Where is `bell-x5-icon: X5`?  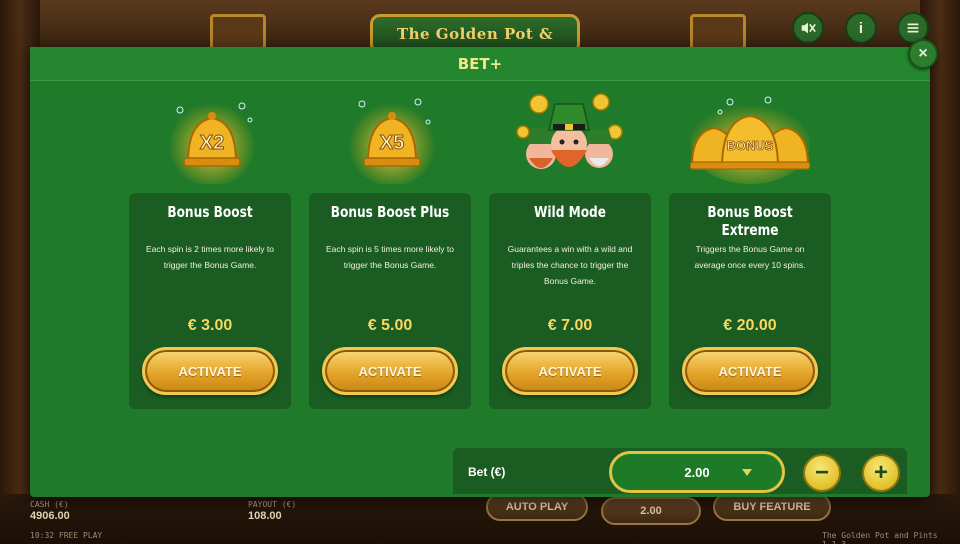 bell-x5-icon: X5 is located at coordinates (392, 139).